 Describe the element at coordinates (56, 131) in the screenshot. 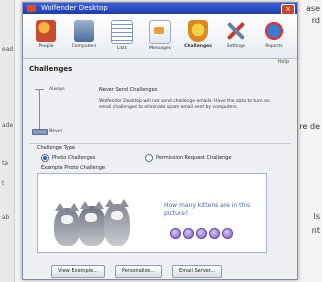

I see `slider-label-never: Never` at that location.